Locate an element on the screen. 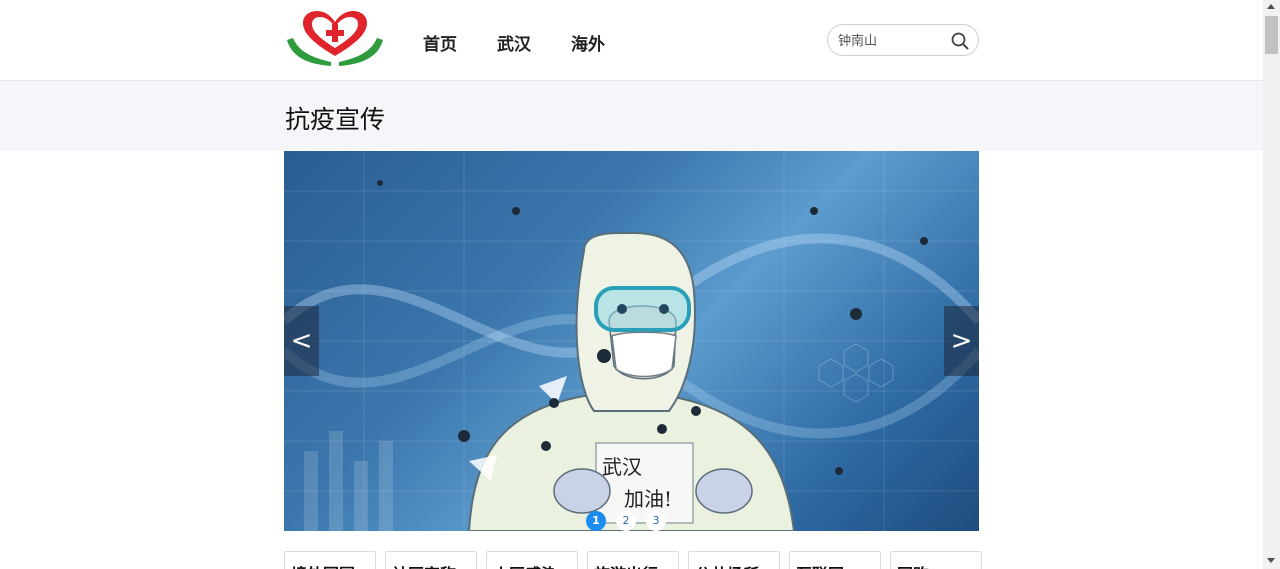  main-nav: 首页 武汉 海外 is located at coordinates (514, 42).